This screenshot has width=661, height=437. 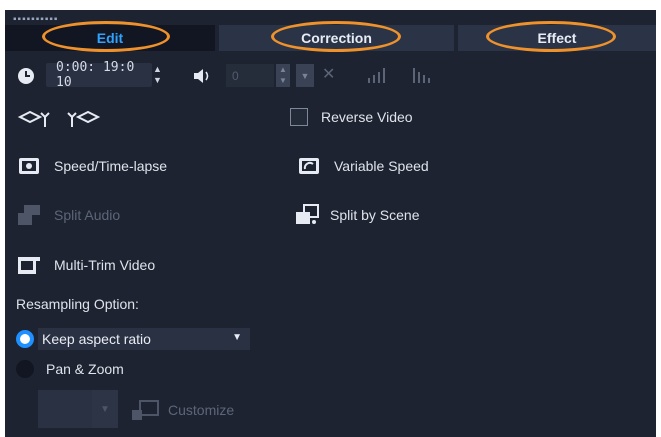 I want to click on tab-correction-label: Correction, so click(x=336, y=38).